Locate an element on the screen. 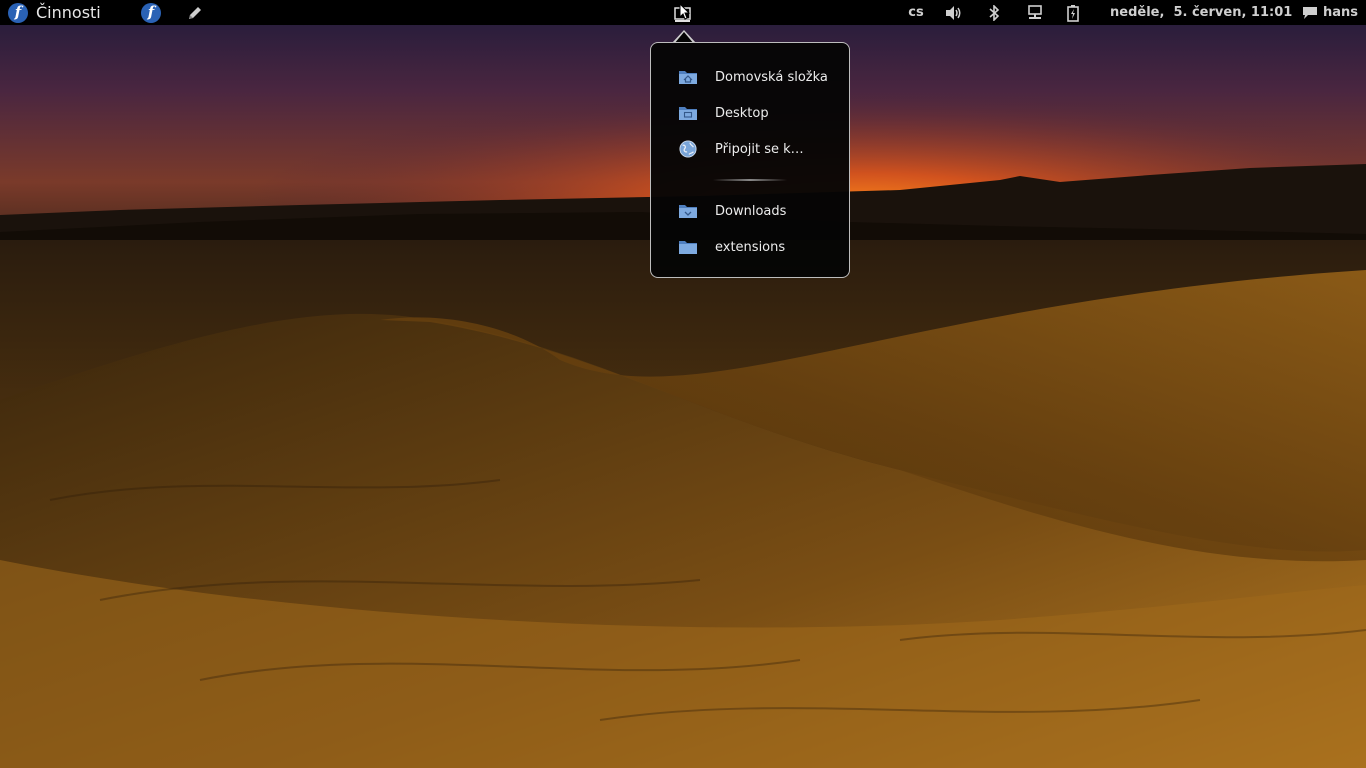  menu-item-label: Domovská složka is located at coordinates (771, 77).